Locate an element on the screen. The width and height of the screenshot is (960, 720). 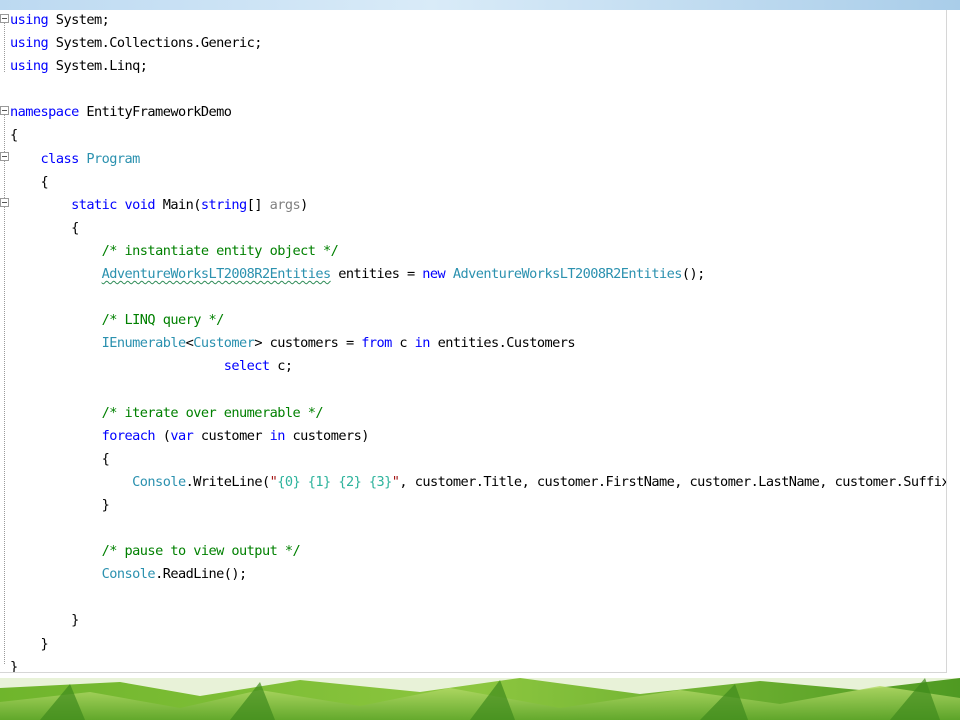
code-line: using System.Linq; is located at coordinates (478, 66).